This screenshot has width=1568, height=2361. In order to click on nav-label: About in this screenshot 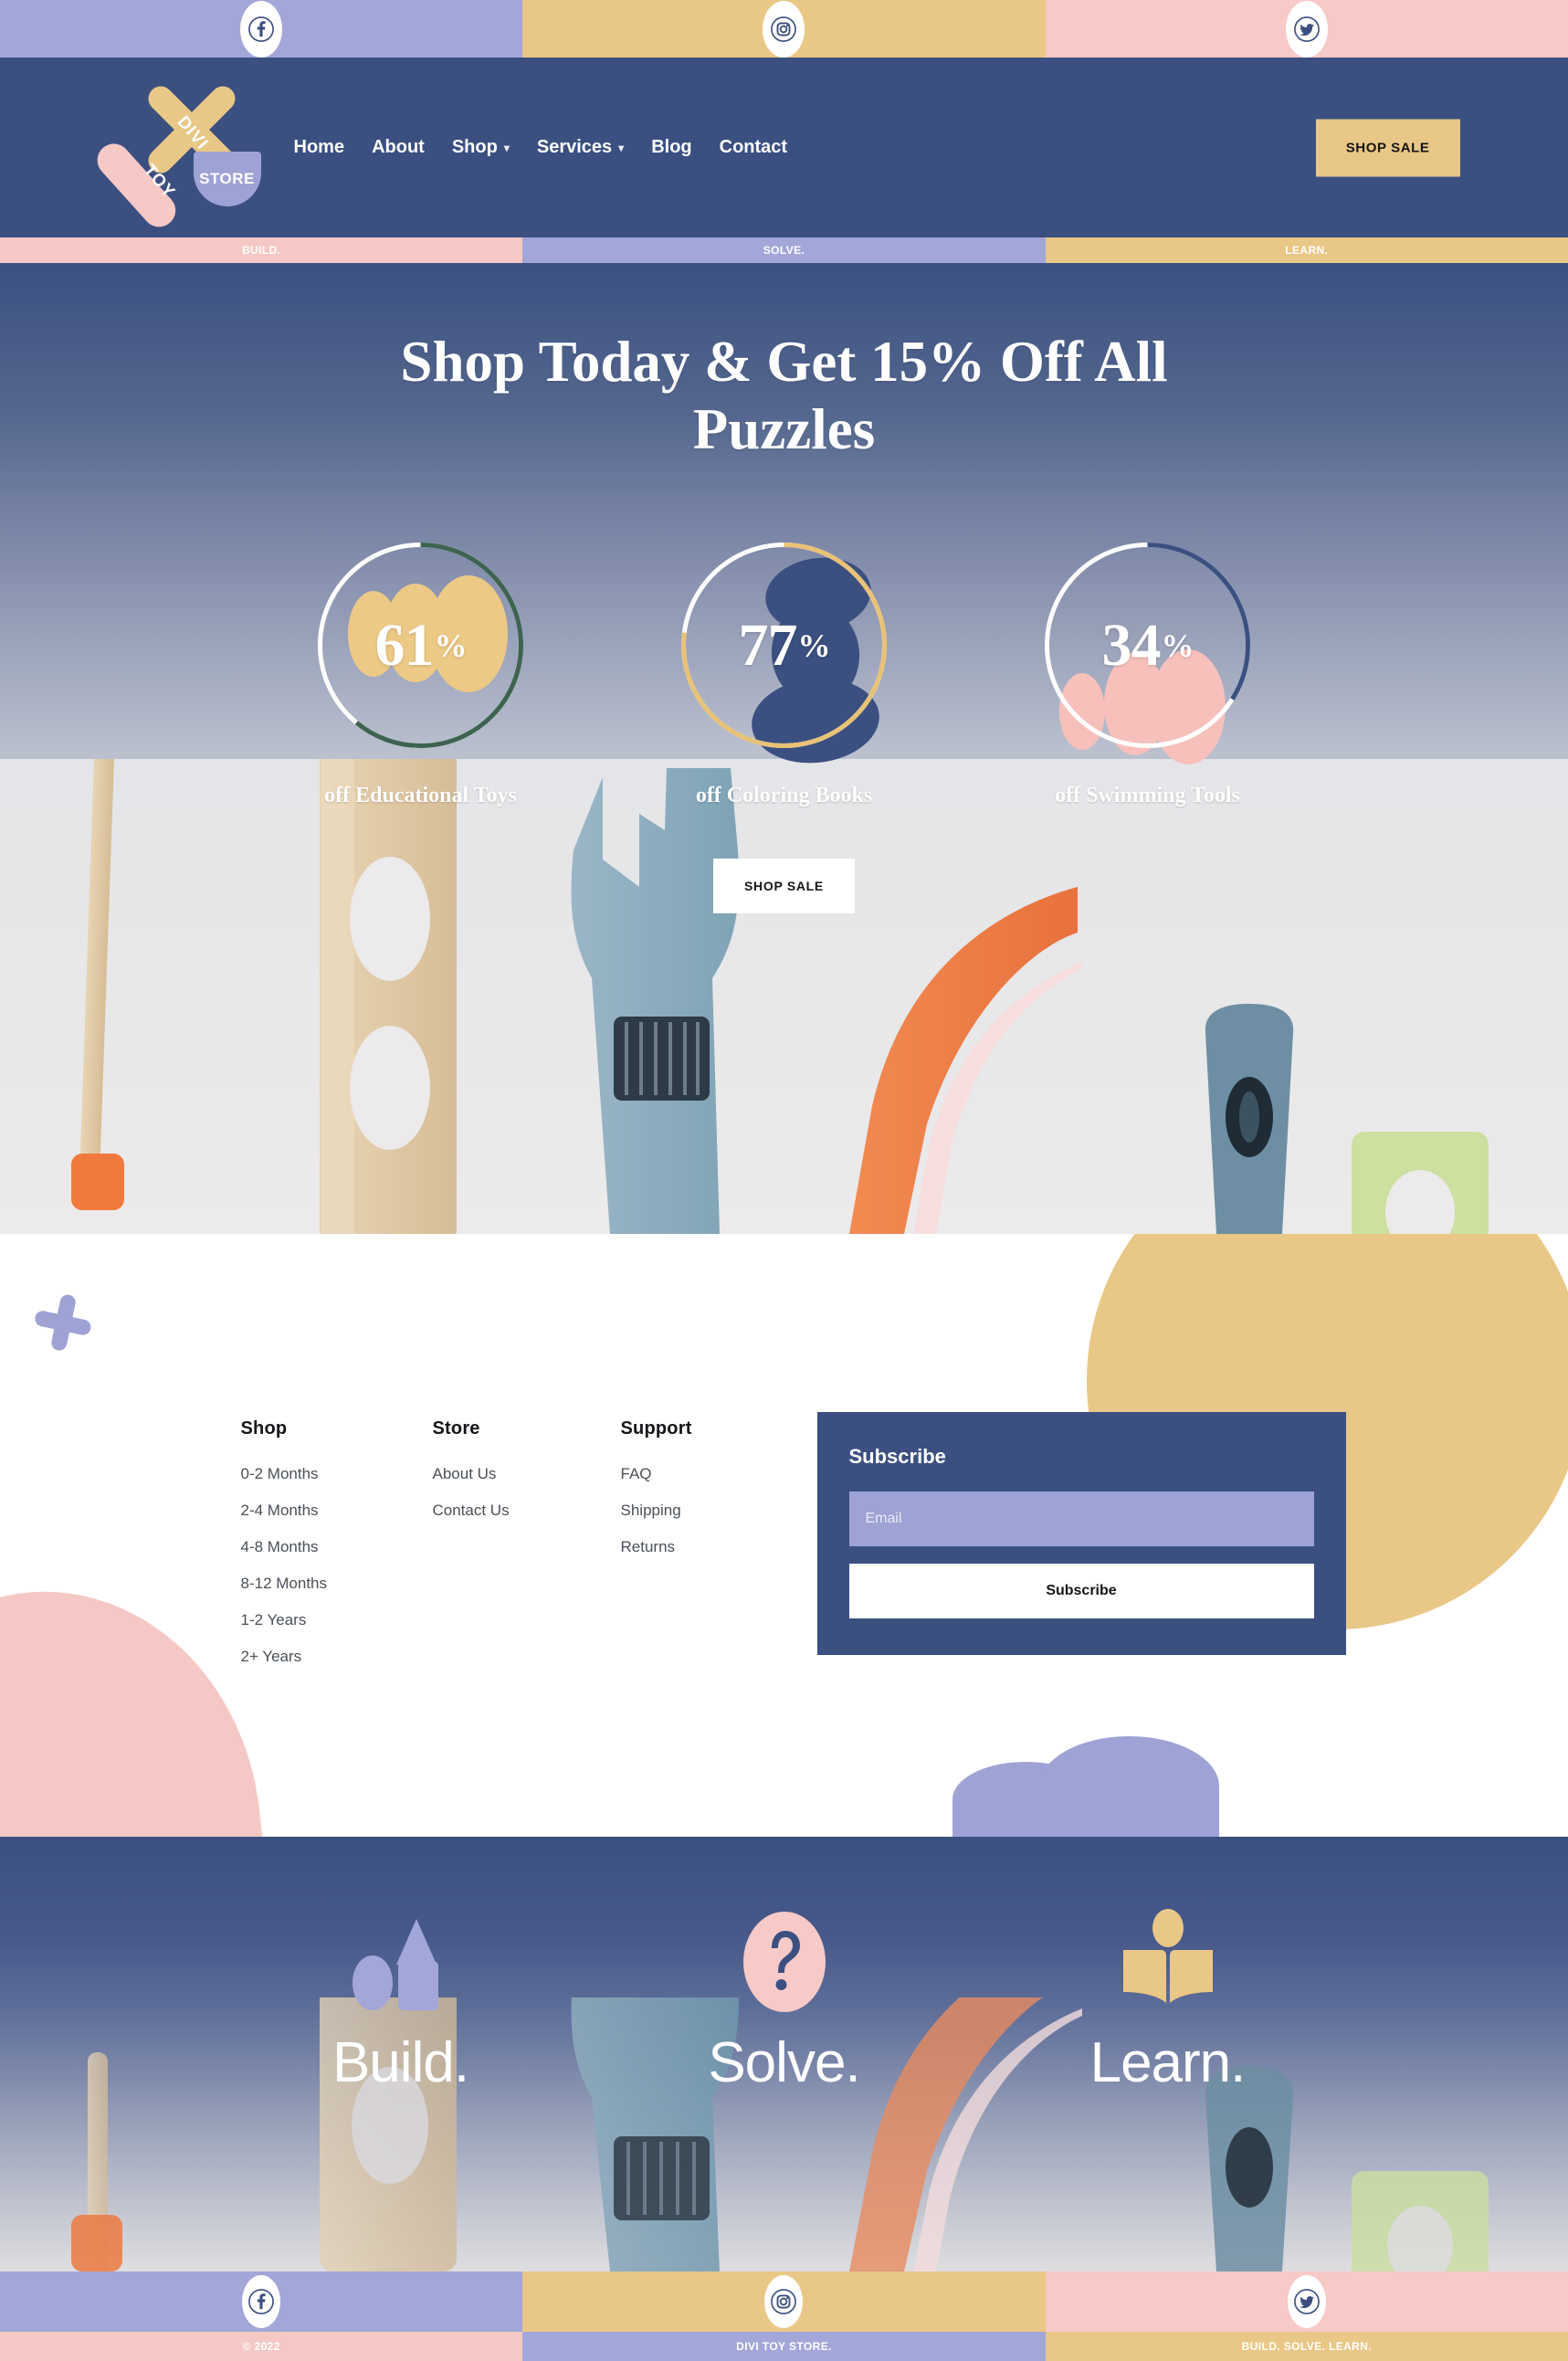, I will do `click(398, 147)`.